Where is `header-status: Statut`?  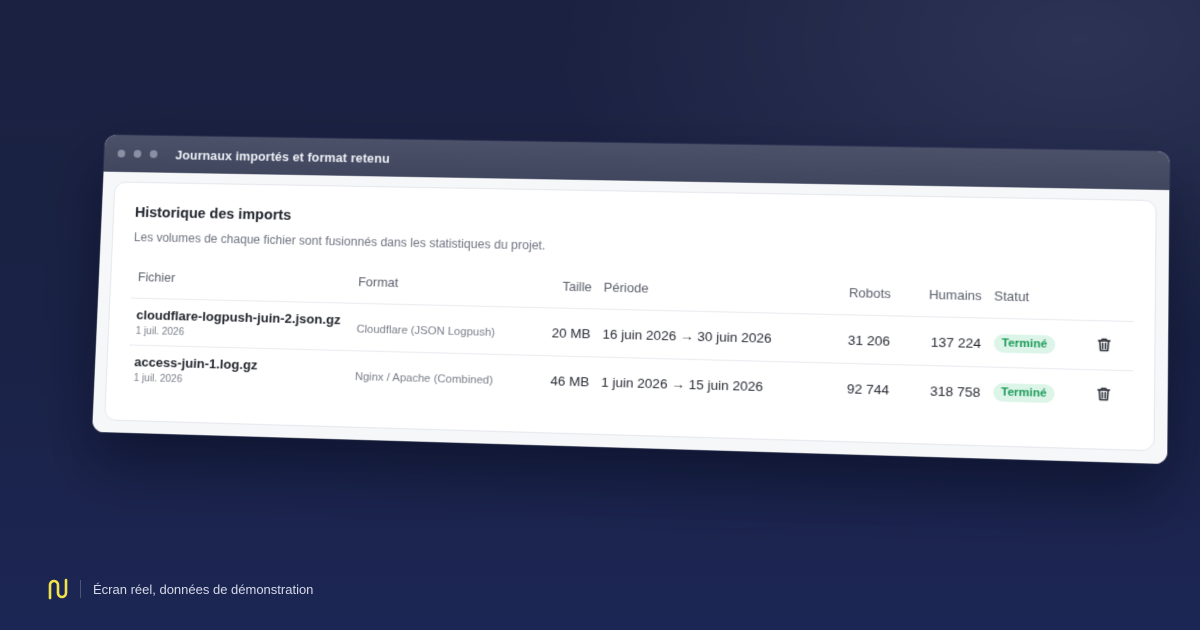
header-status: Statut is located at coordinates (1039, 304).